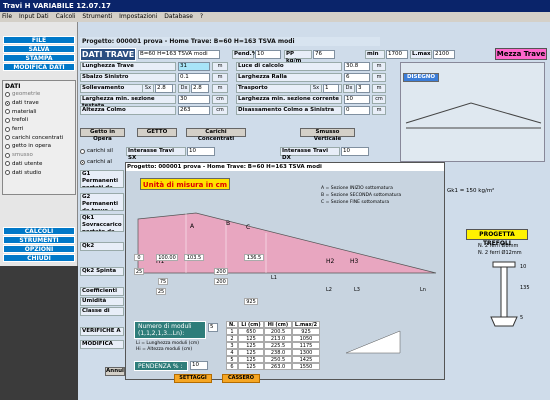 Image resolution: width=550 pixels, height=400 pixels. What do you see at coordinates (179, 54) in the screenshot?
I see `trave-select: B=60 H=163 TSVA modi` at bounding box center [179, 54].